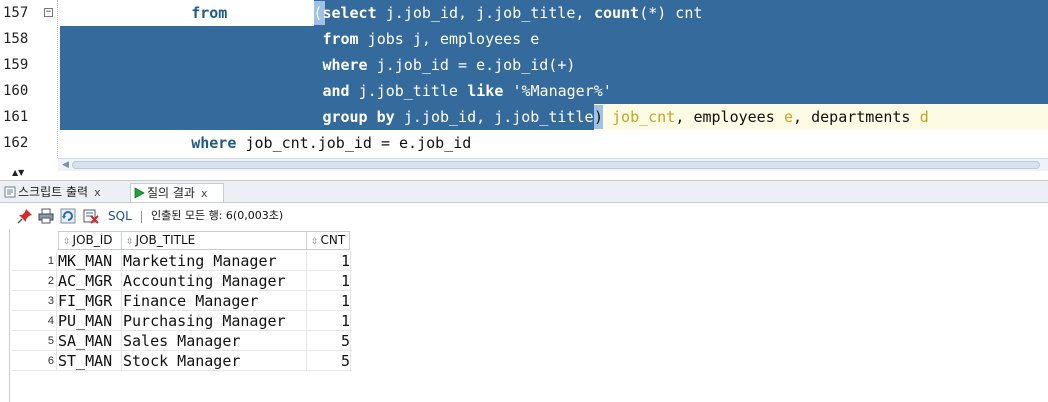 This screenshot has height=402, width=1048. I want to click on tab-query-result: 질의 결과 x, so click(177, 192).